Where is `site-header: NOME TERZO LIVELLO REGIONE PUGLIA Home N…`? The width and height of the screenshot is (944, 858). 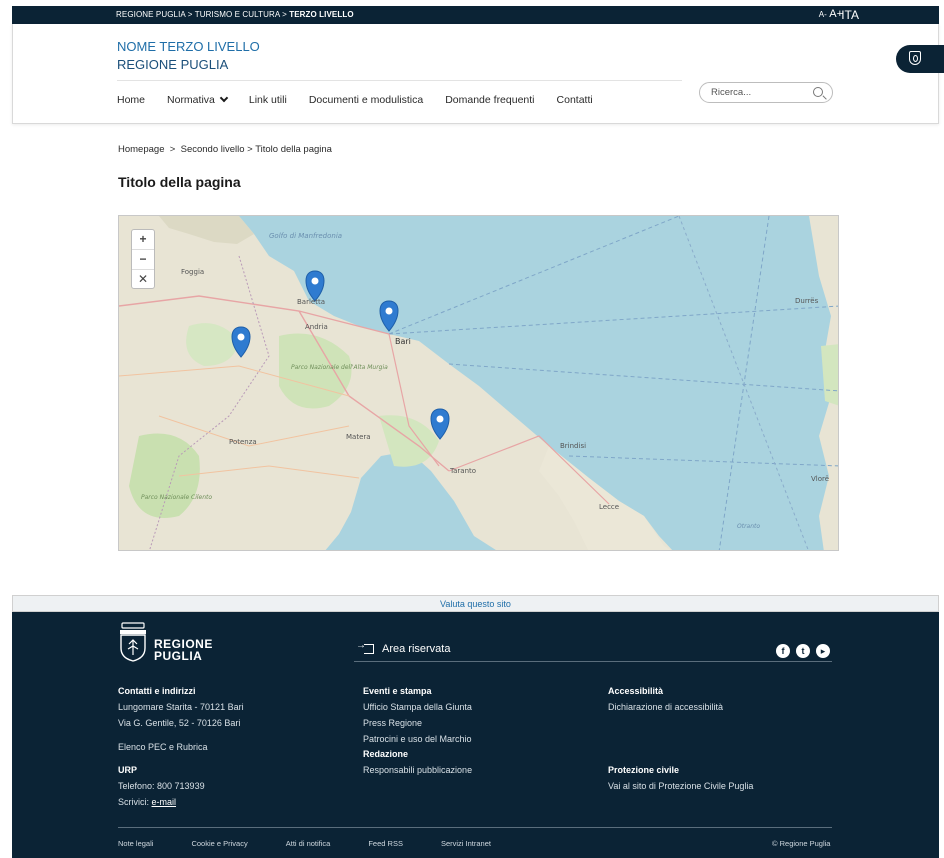
site-header: NOME TERZO LIVELLO REGIONE PUGLIA Home N… is located at coordinates (475, 74).